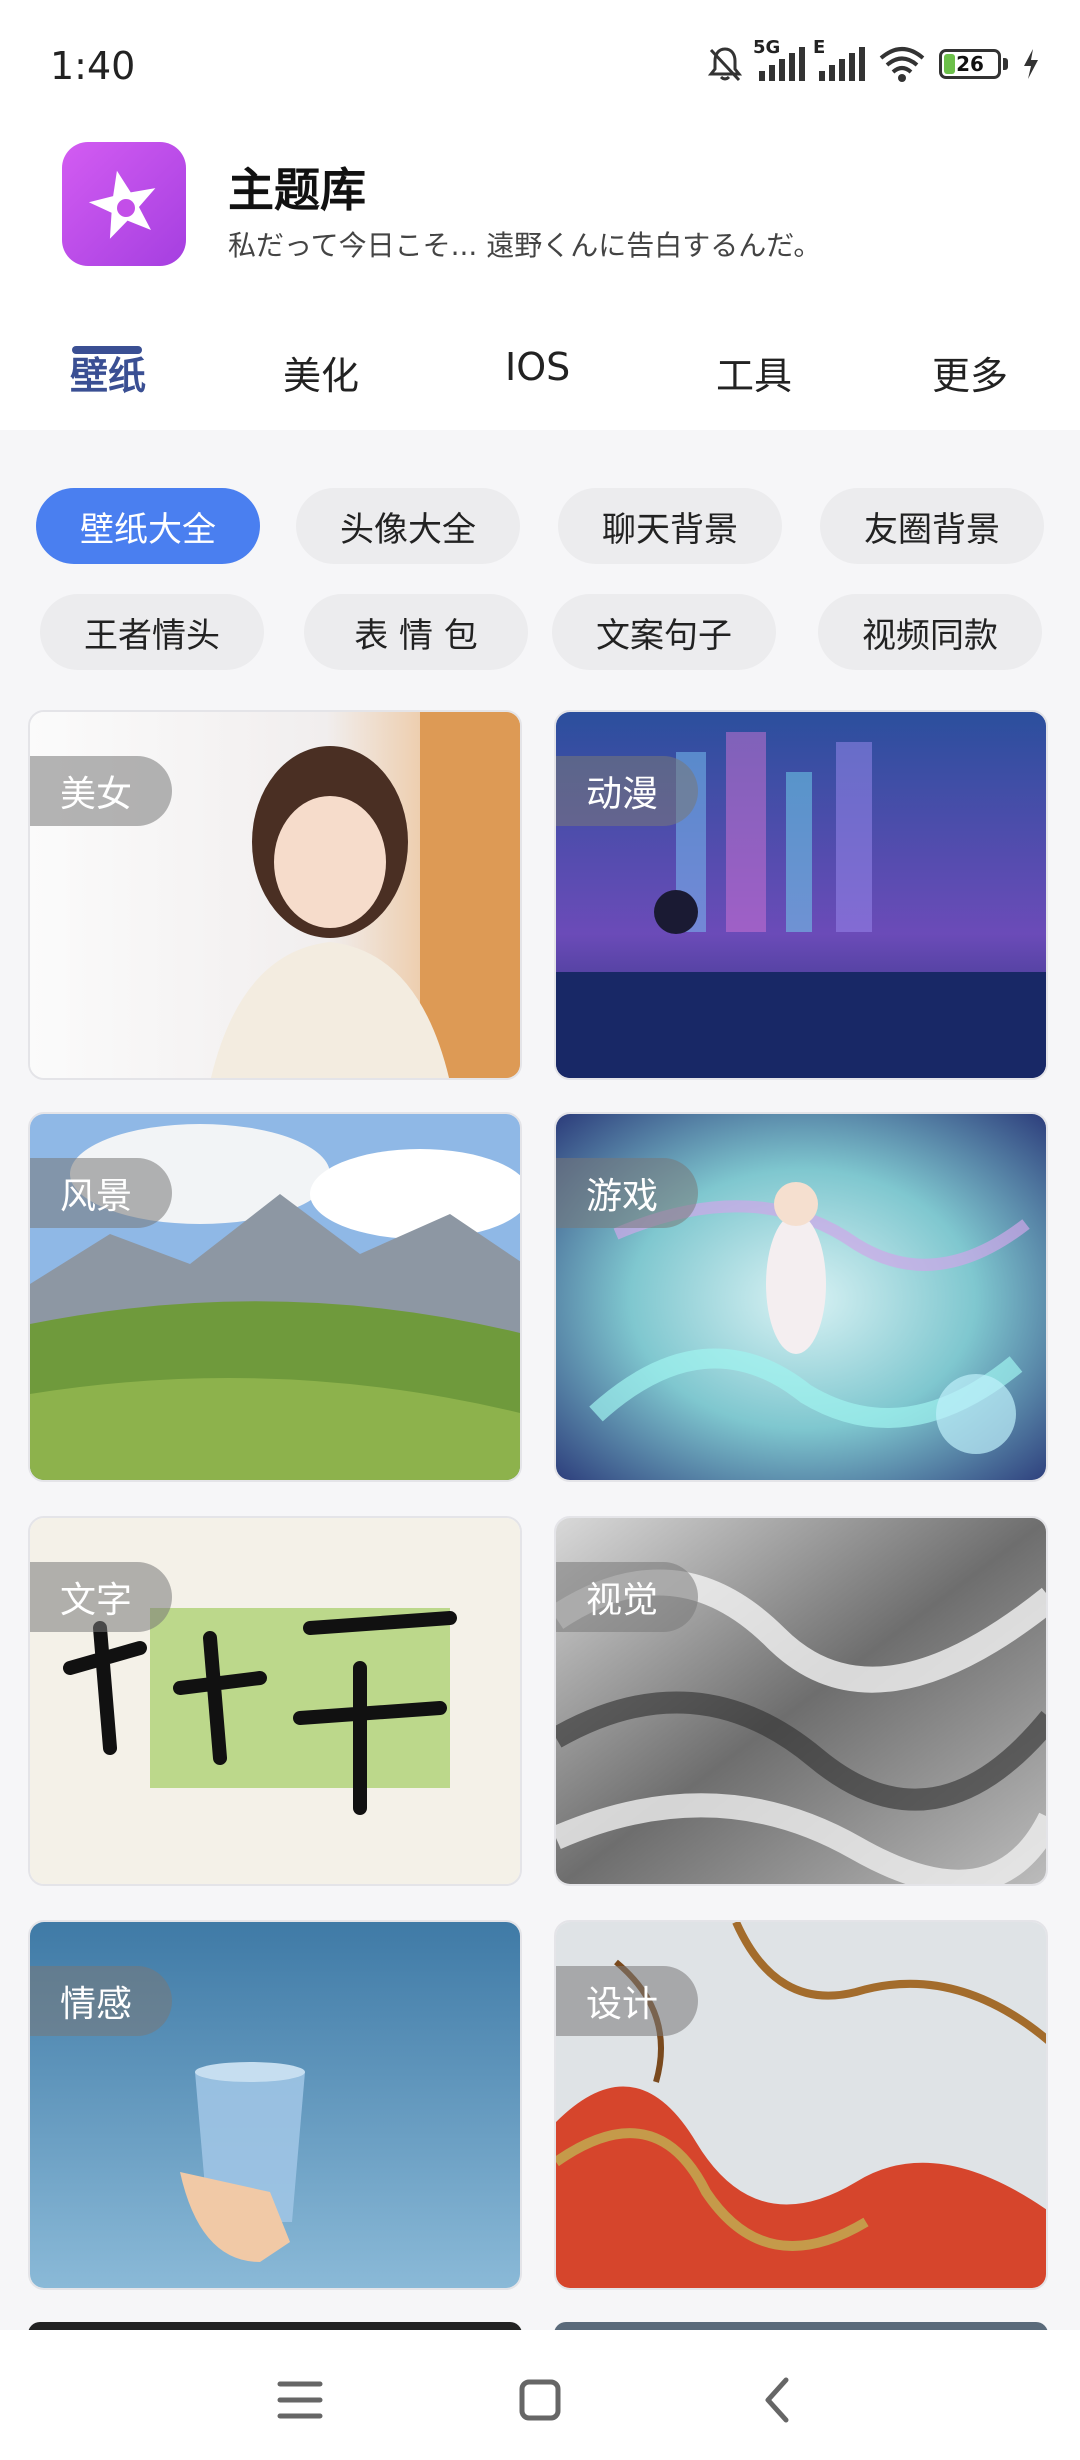 This screenshot has height=2460, width=1080. Describe the element at coordinates (801, 1701) in the screenshot. I see `card-visual: 视觉` at that location.